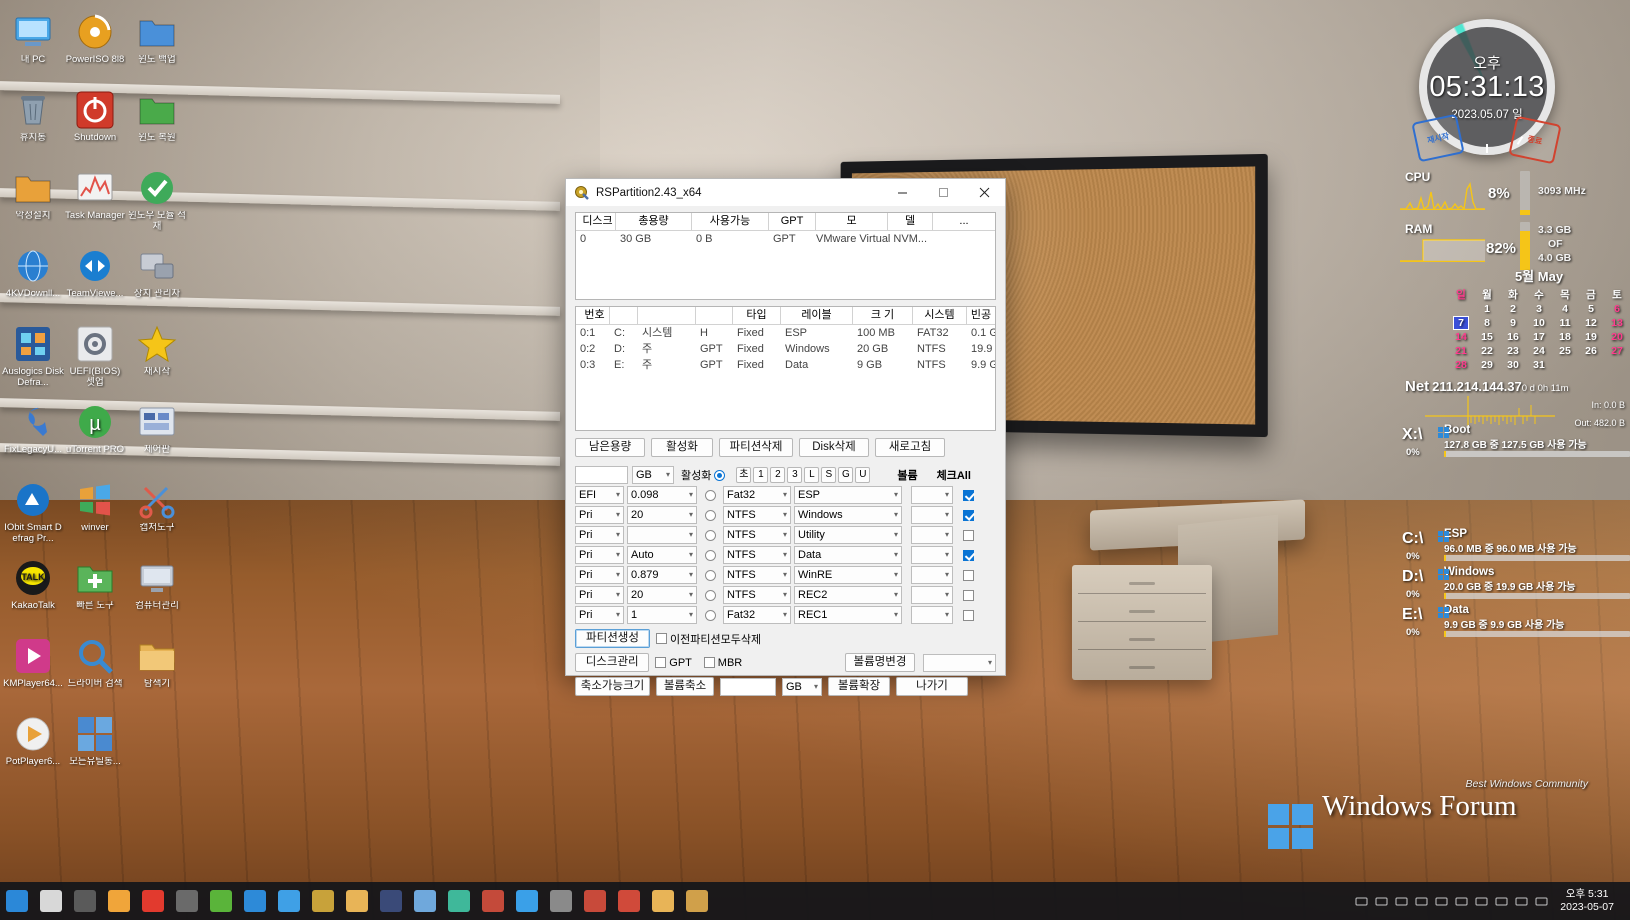 The width and height of the screenshot is (1630, 920). I want to click on partition-size-combo: 0.879 ▾, so click(662, 575).